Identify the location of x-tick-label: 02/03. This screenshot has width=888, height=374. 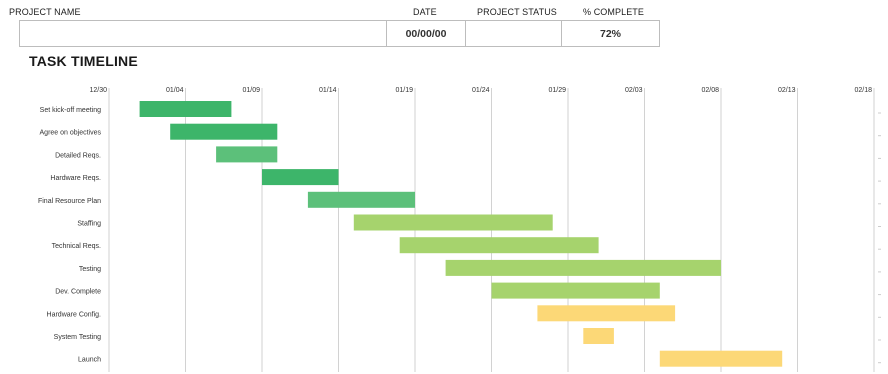
(634, 90).